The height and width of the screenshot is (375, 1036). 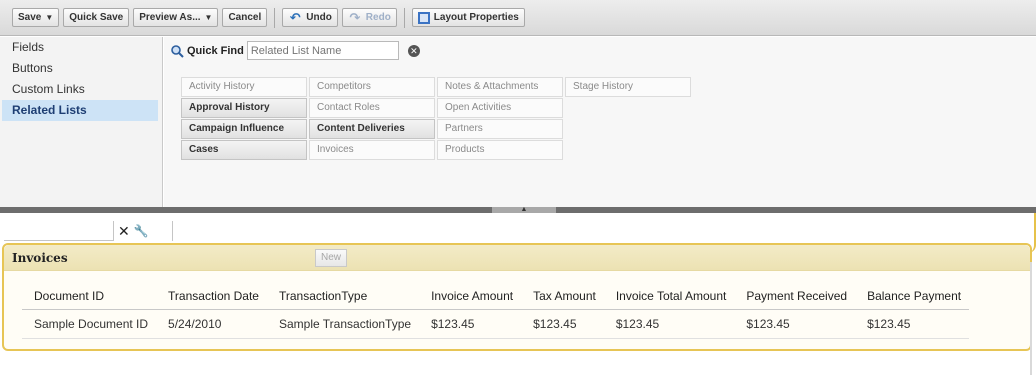 What do you see at coordinates (244, 129) in the screenshot?
I see `palette-item: Campaign Influence` at bounding box center [244, 129].